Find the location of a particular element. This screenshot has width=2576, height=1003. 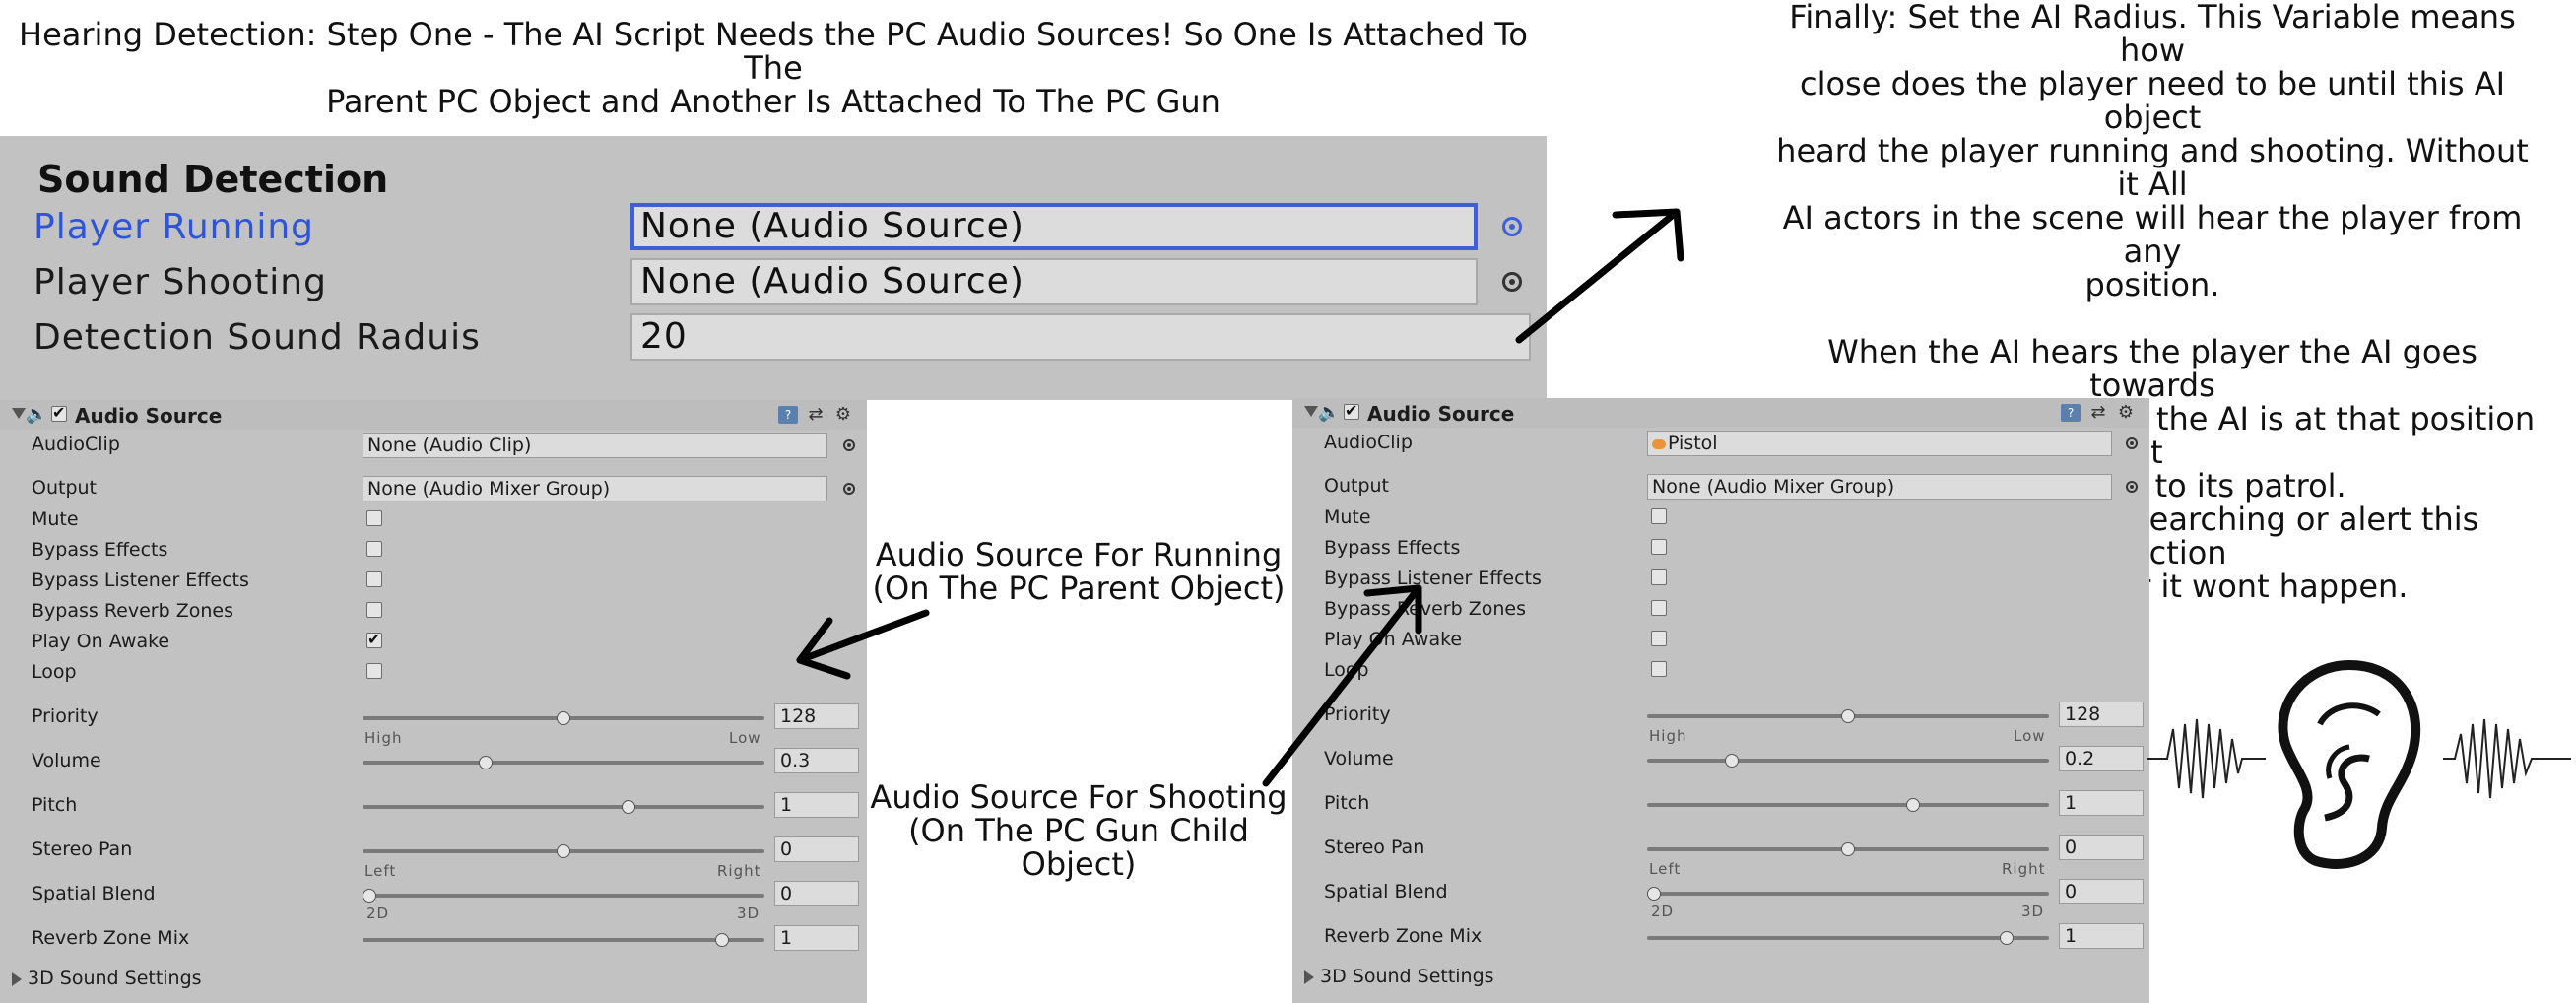

volume-value-field: 0.3 is located at coordinates (817, 760).